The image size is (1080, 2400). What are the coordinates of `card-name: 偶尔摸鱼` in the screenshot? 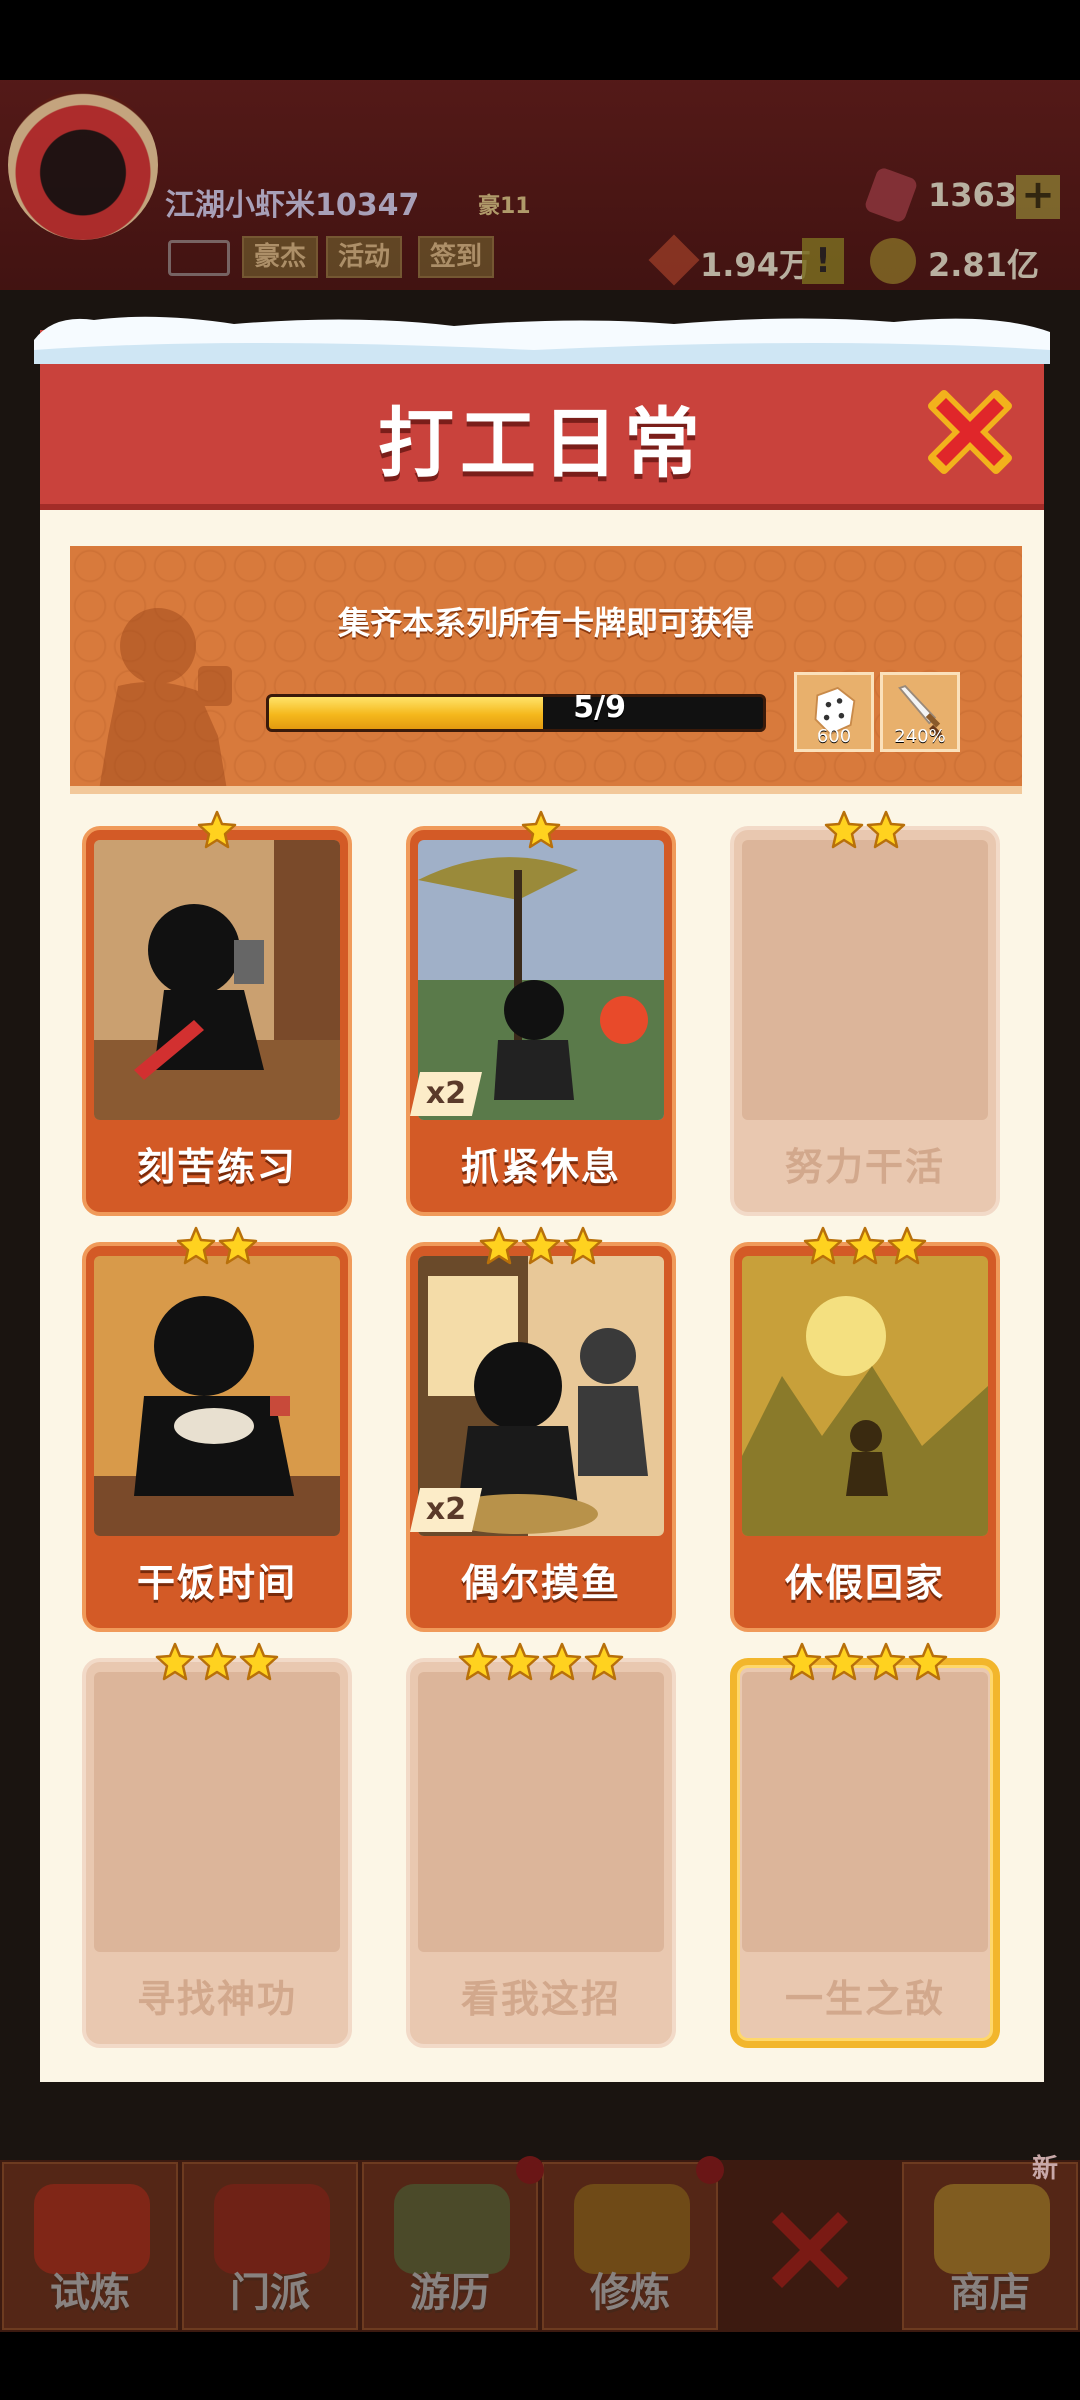 It's located at (540, 1583).